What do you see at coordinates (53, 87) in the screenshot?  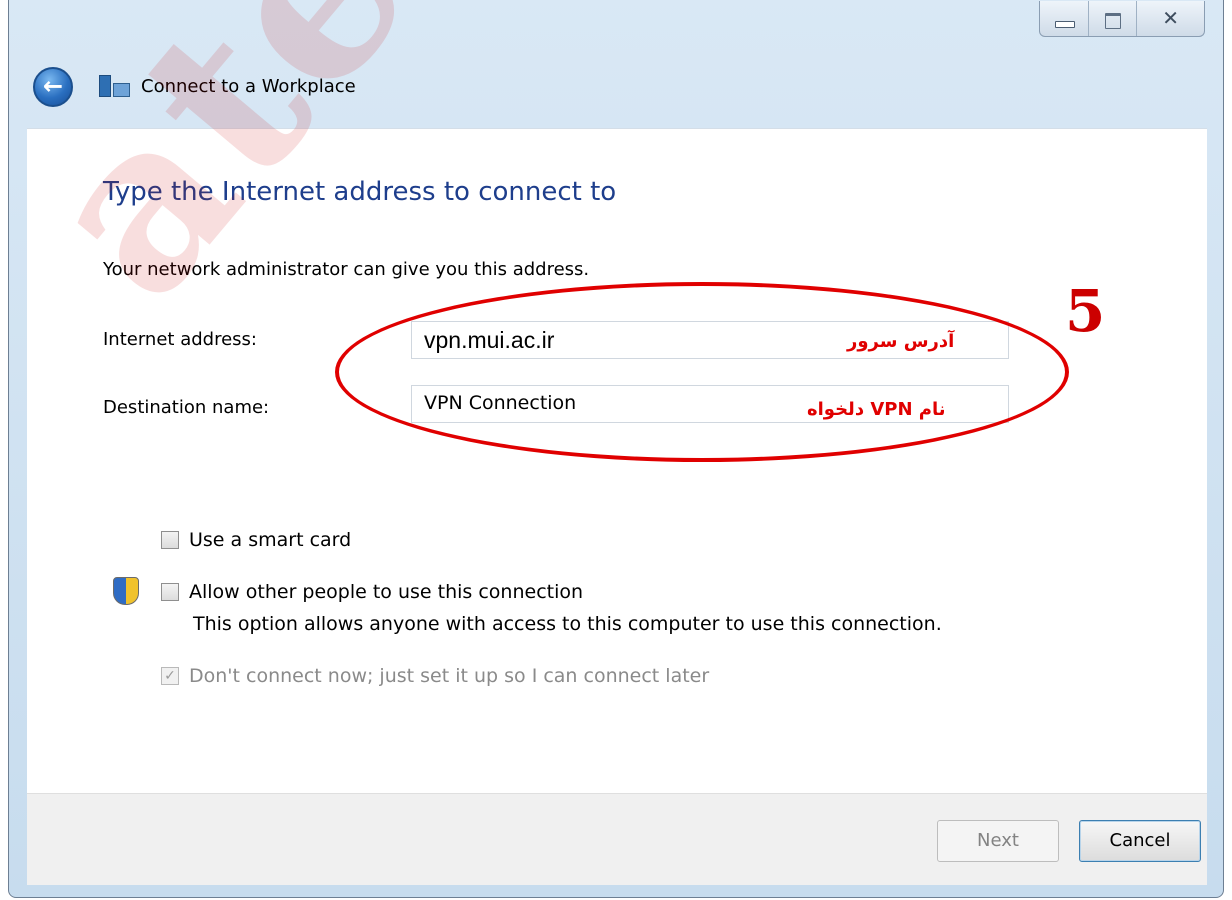 I see `back-arrow-icon: ←` at bounding box center [53, 87].